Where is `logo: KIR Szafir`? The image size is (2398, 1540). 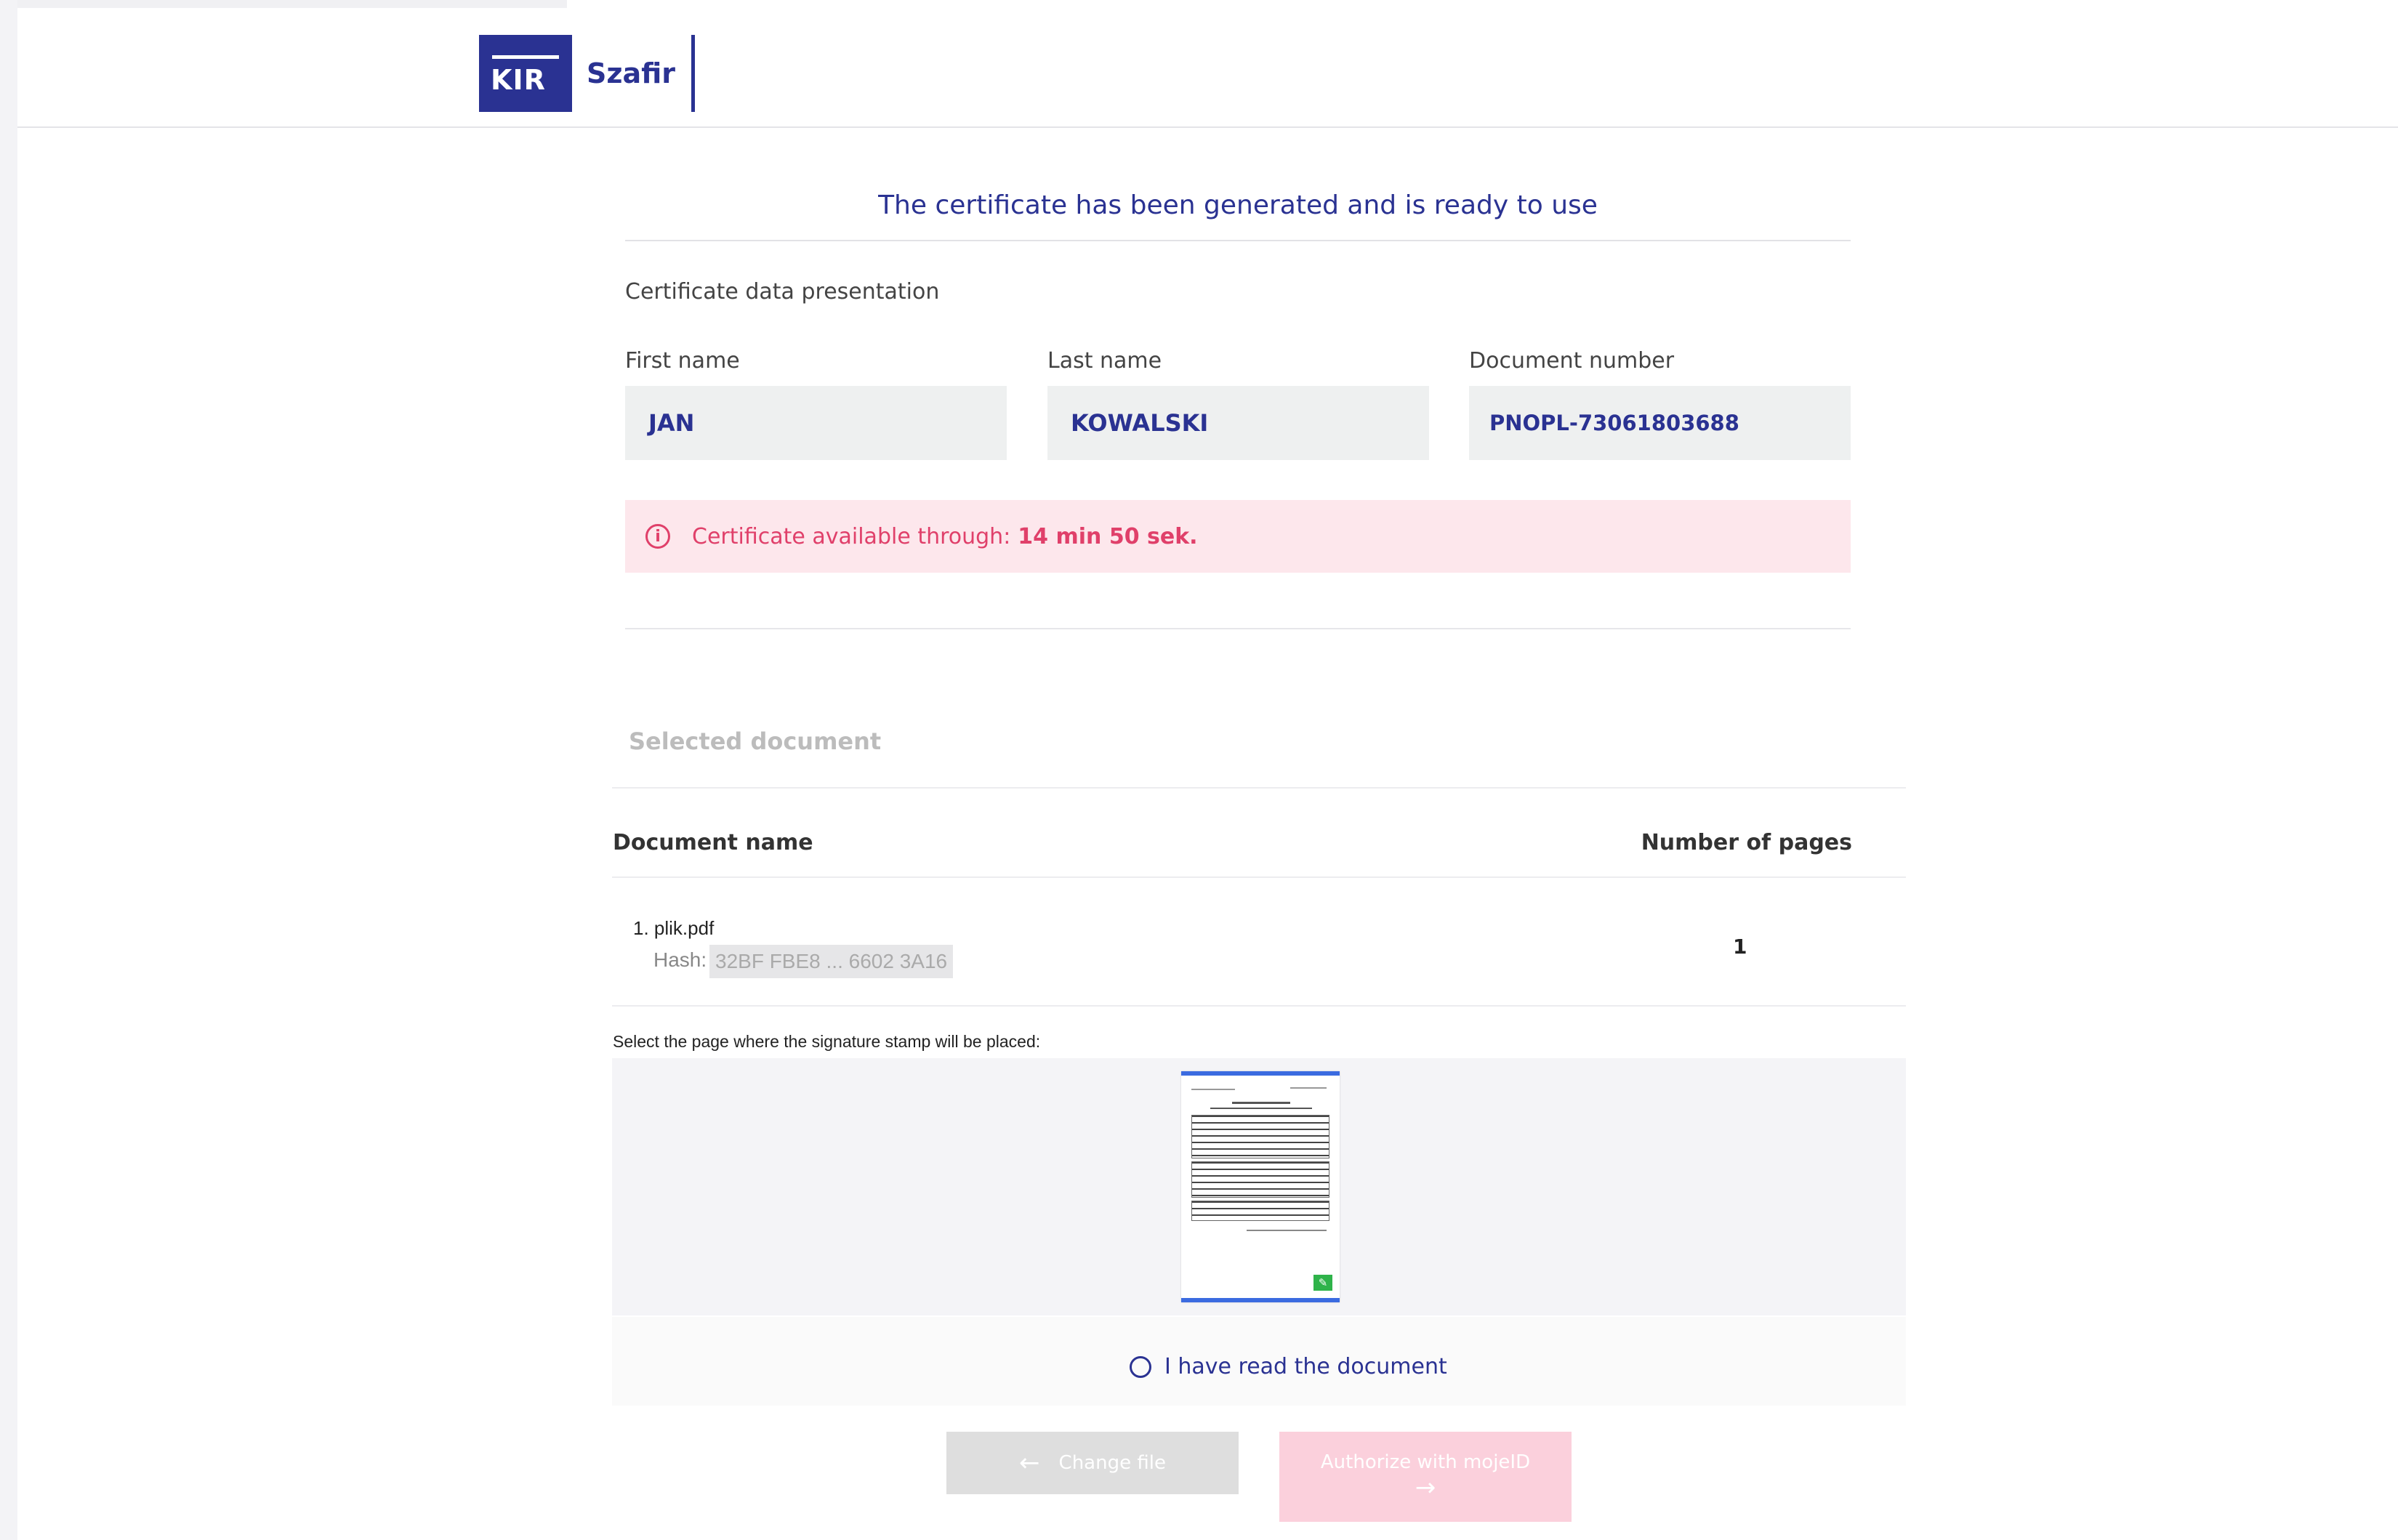 logo: KIR Szafir is located at coordinates (587, 73).